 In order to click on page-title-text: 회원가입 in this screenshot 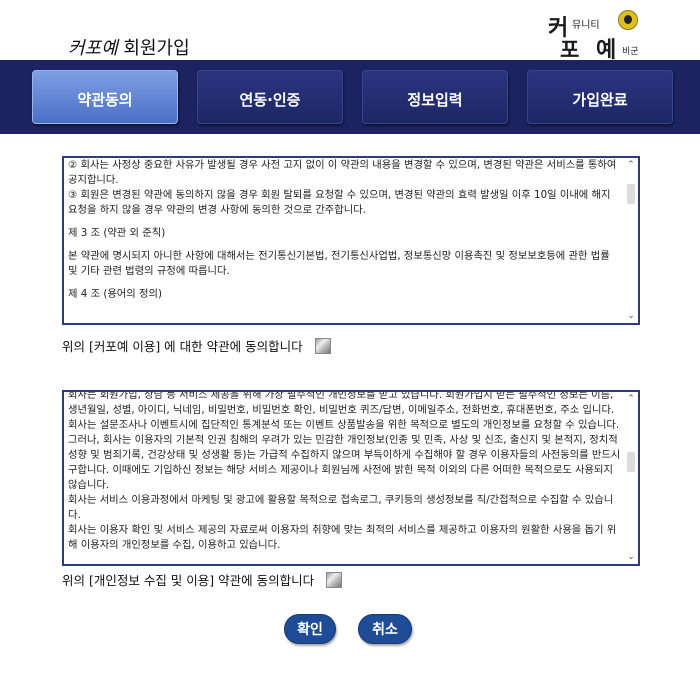, I will do `click(153, 48)`.